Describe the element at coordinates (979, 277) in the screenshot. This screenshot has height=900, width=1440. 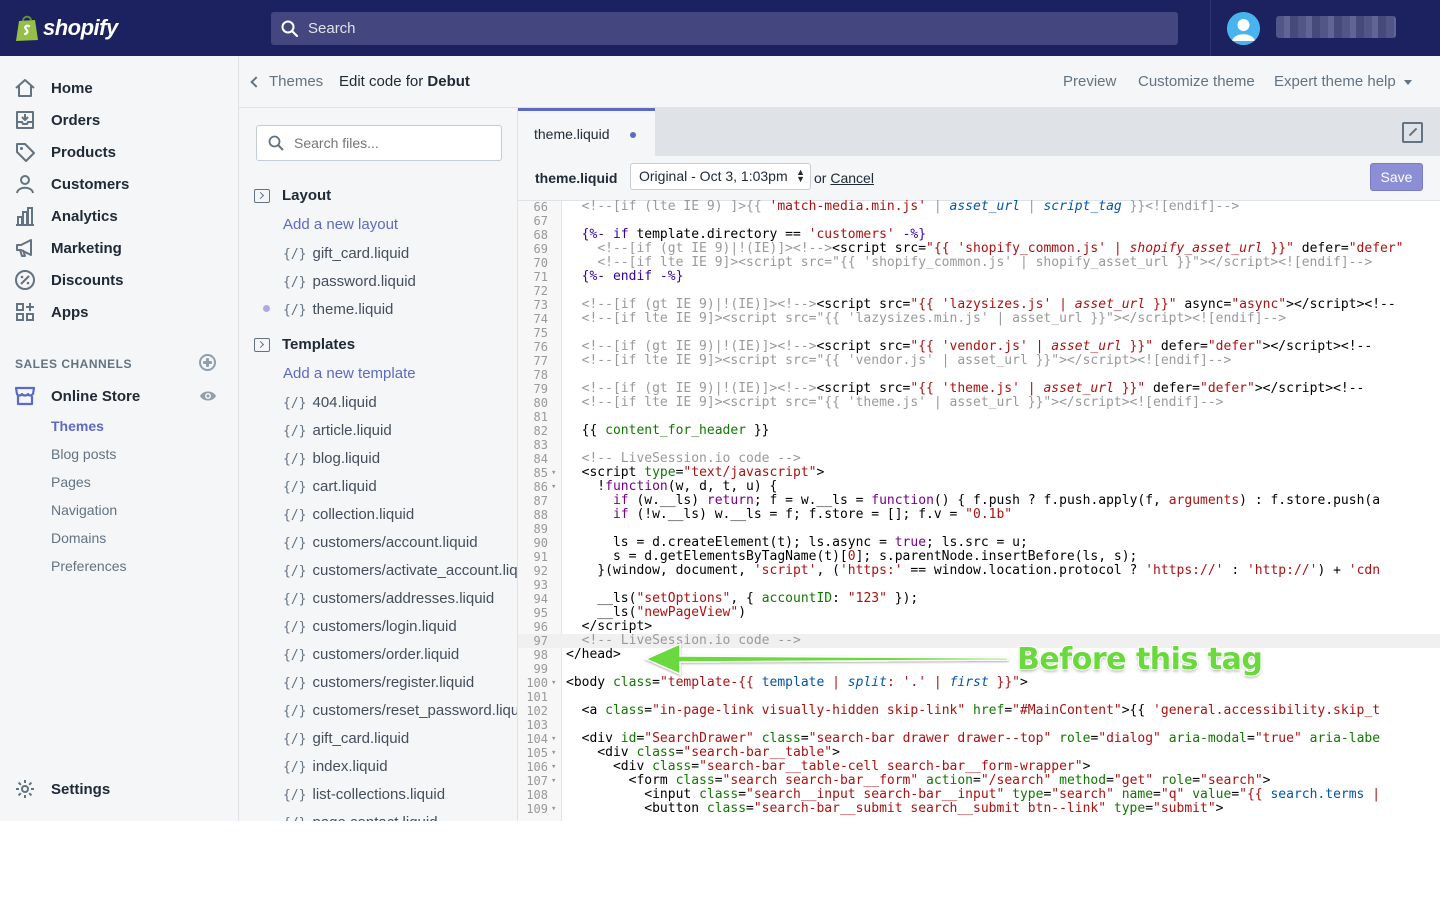
I see `code-line: 71 {%- endif -%}` at that location.